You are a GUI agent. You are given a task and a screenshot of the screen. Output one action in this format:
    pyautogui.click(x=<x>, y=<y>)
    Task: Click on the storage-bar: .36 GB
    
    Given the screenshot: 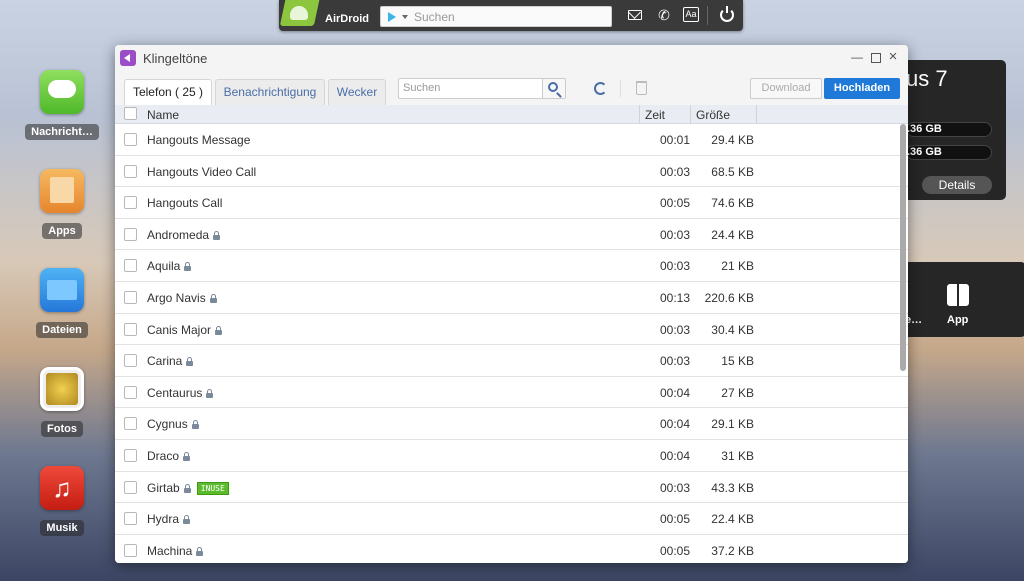 What is the action you would take?
    pyautogui.click(x=949, y=129)
    